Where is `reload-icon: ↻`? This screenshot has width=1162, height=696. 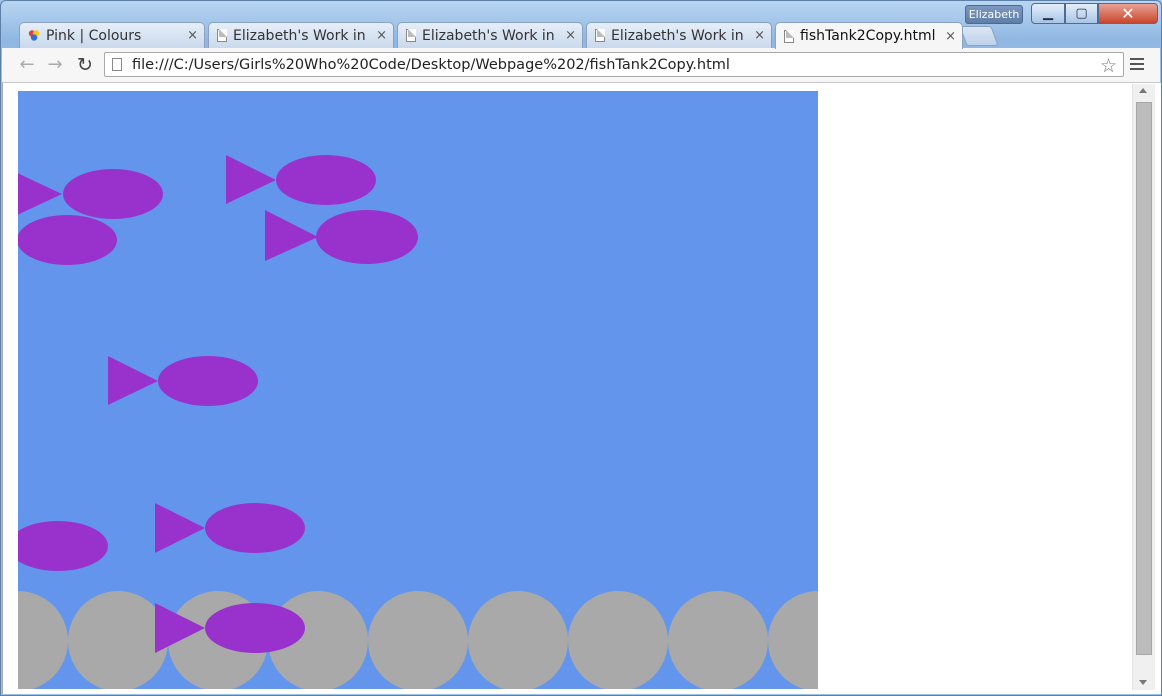
reload-icon: ↻ is located at coordinates (85, 65).